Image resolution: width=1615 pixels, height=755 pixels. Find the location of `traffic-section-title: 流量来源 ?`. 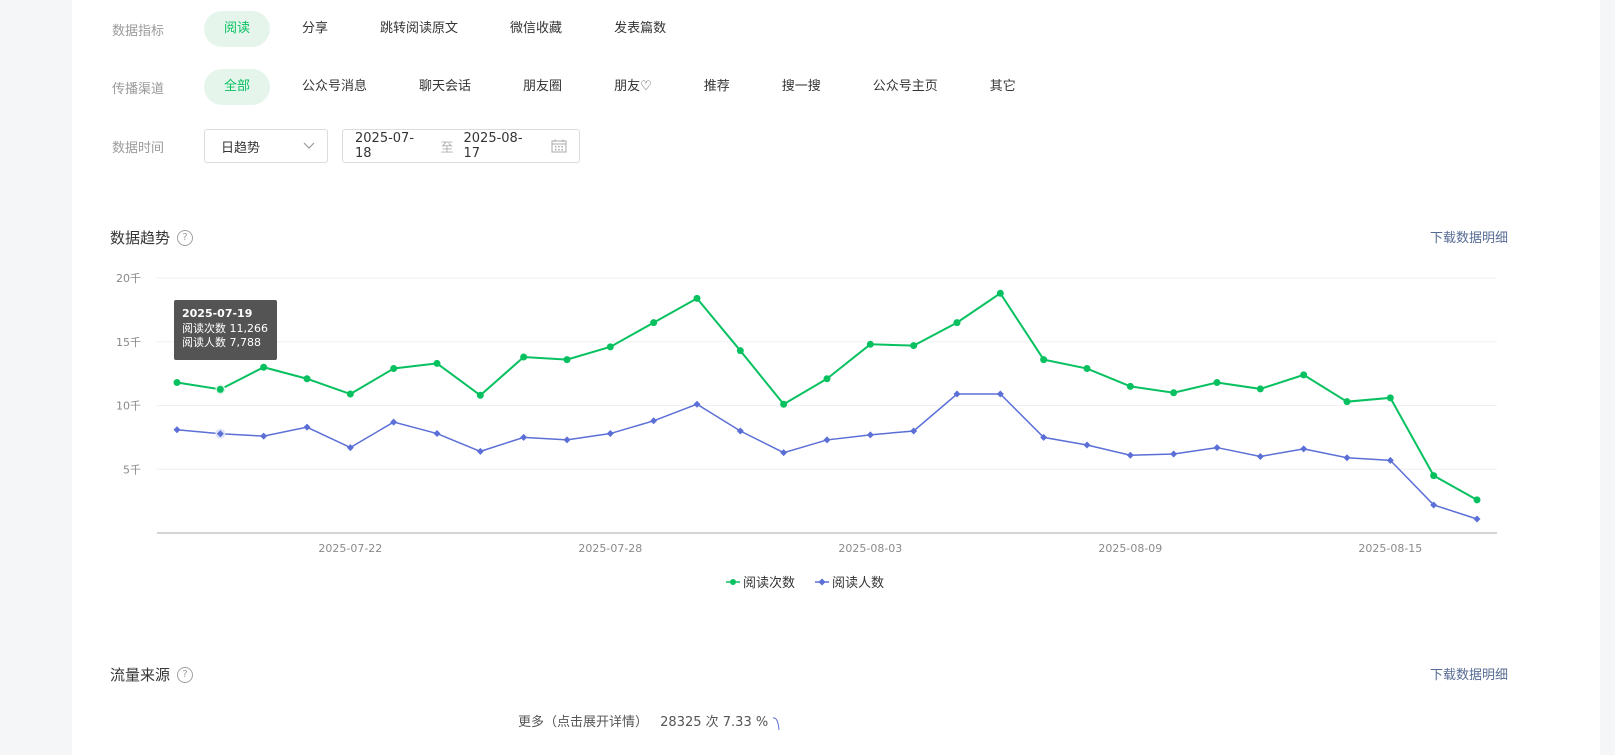

traffic-section-title: 流量来源 ? is located at coordinates (152, 674).